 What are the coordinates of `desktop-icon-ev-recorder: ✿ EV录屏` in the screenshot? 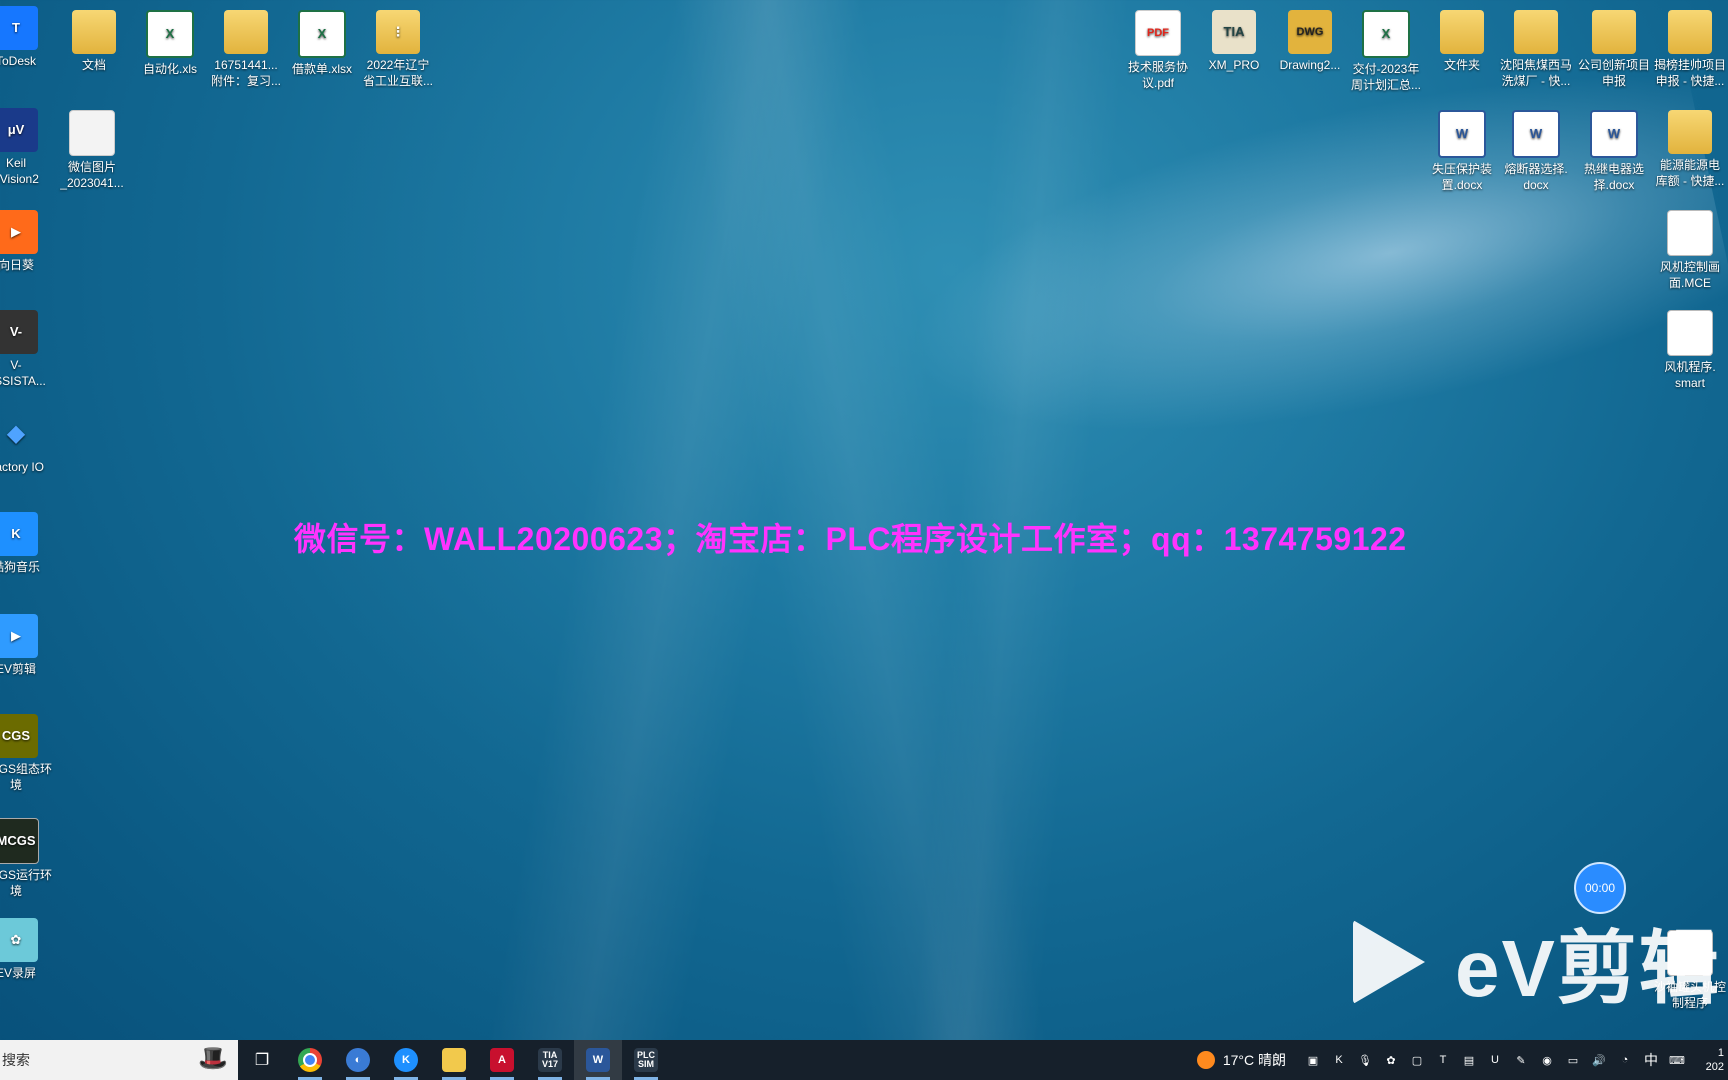 It's located at (27, 949).